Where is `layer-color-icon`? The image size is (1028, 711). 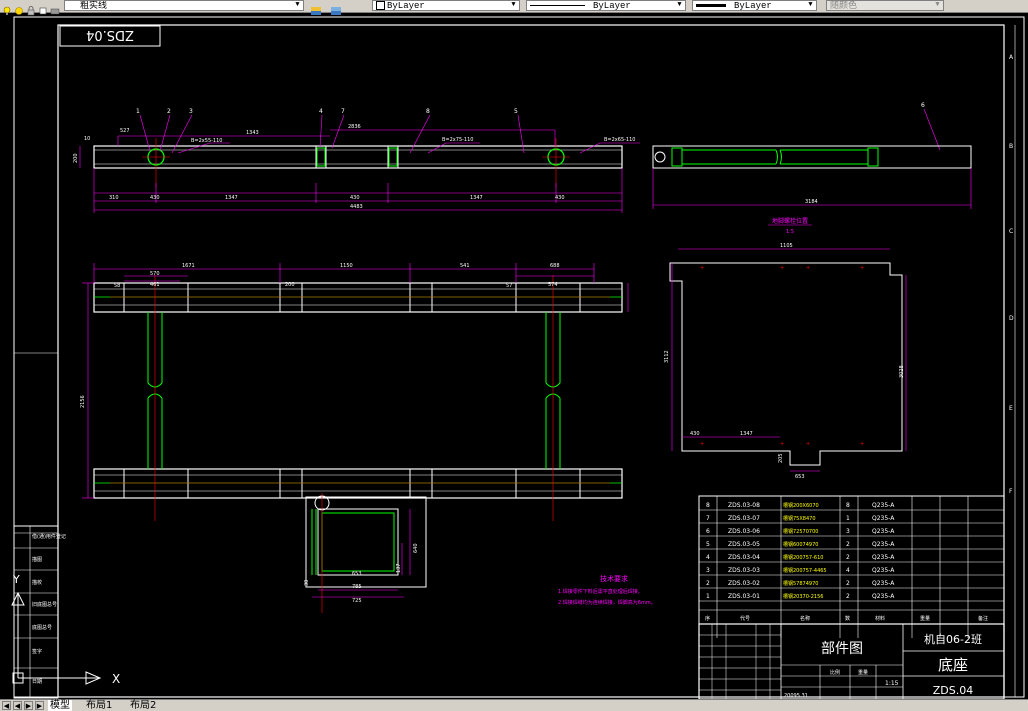 layer-color-icon is located at coordinates (43, 8).